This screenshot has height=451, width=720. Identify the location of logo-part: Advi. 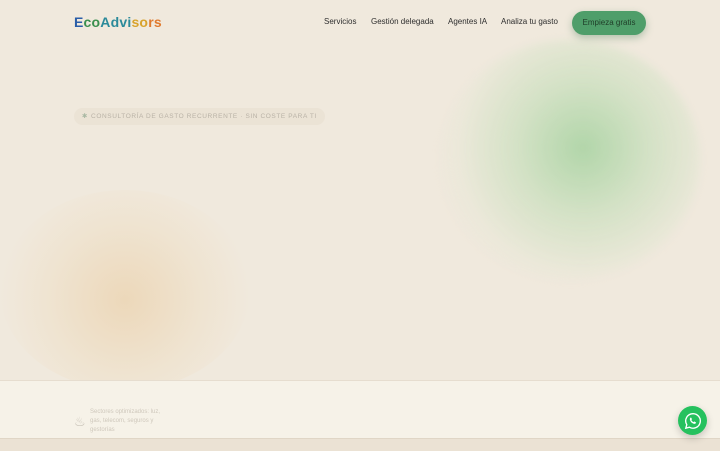
(116, 22).